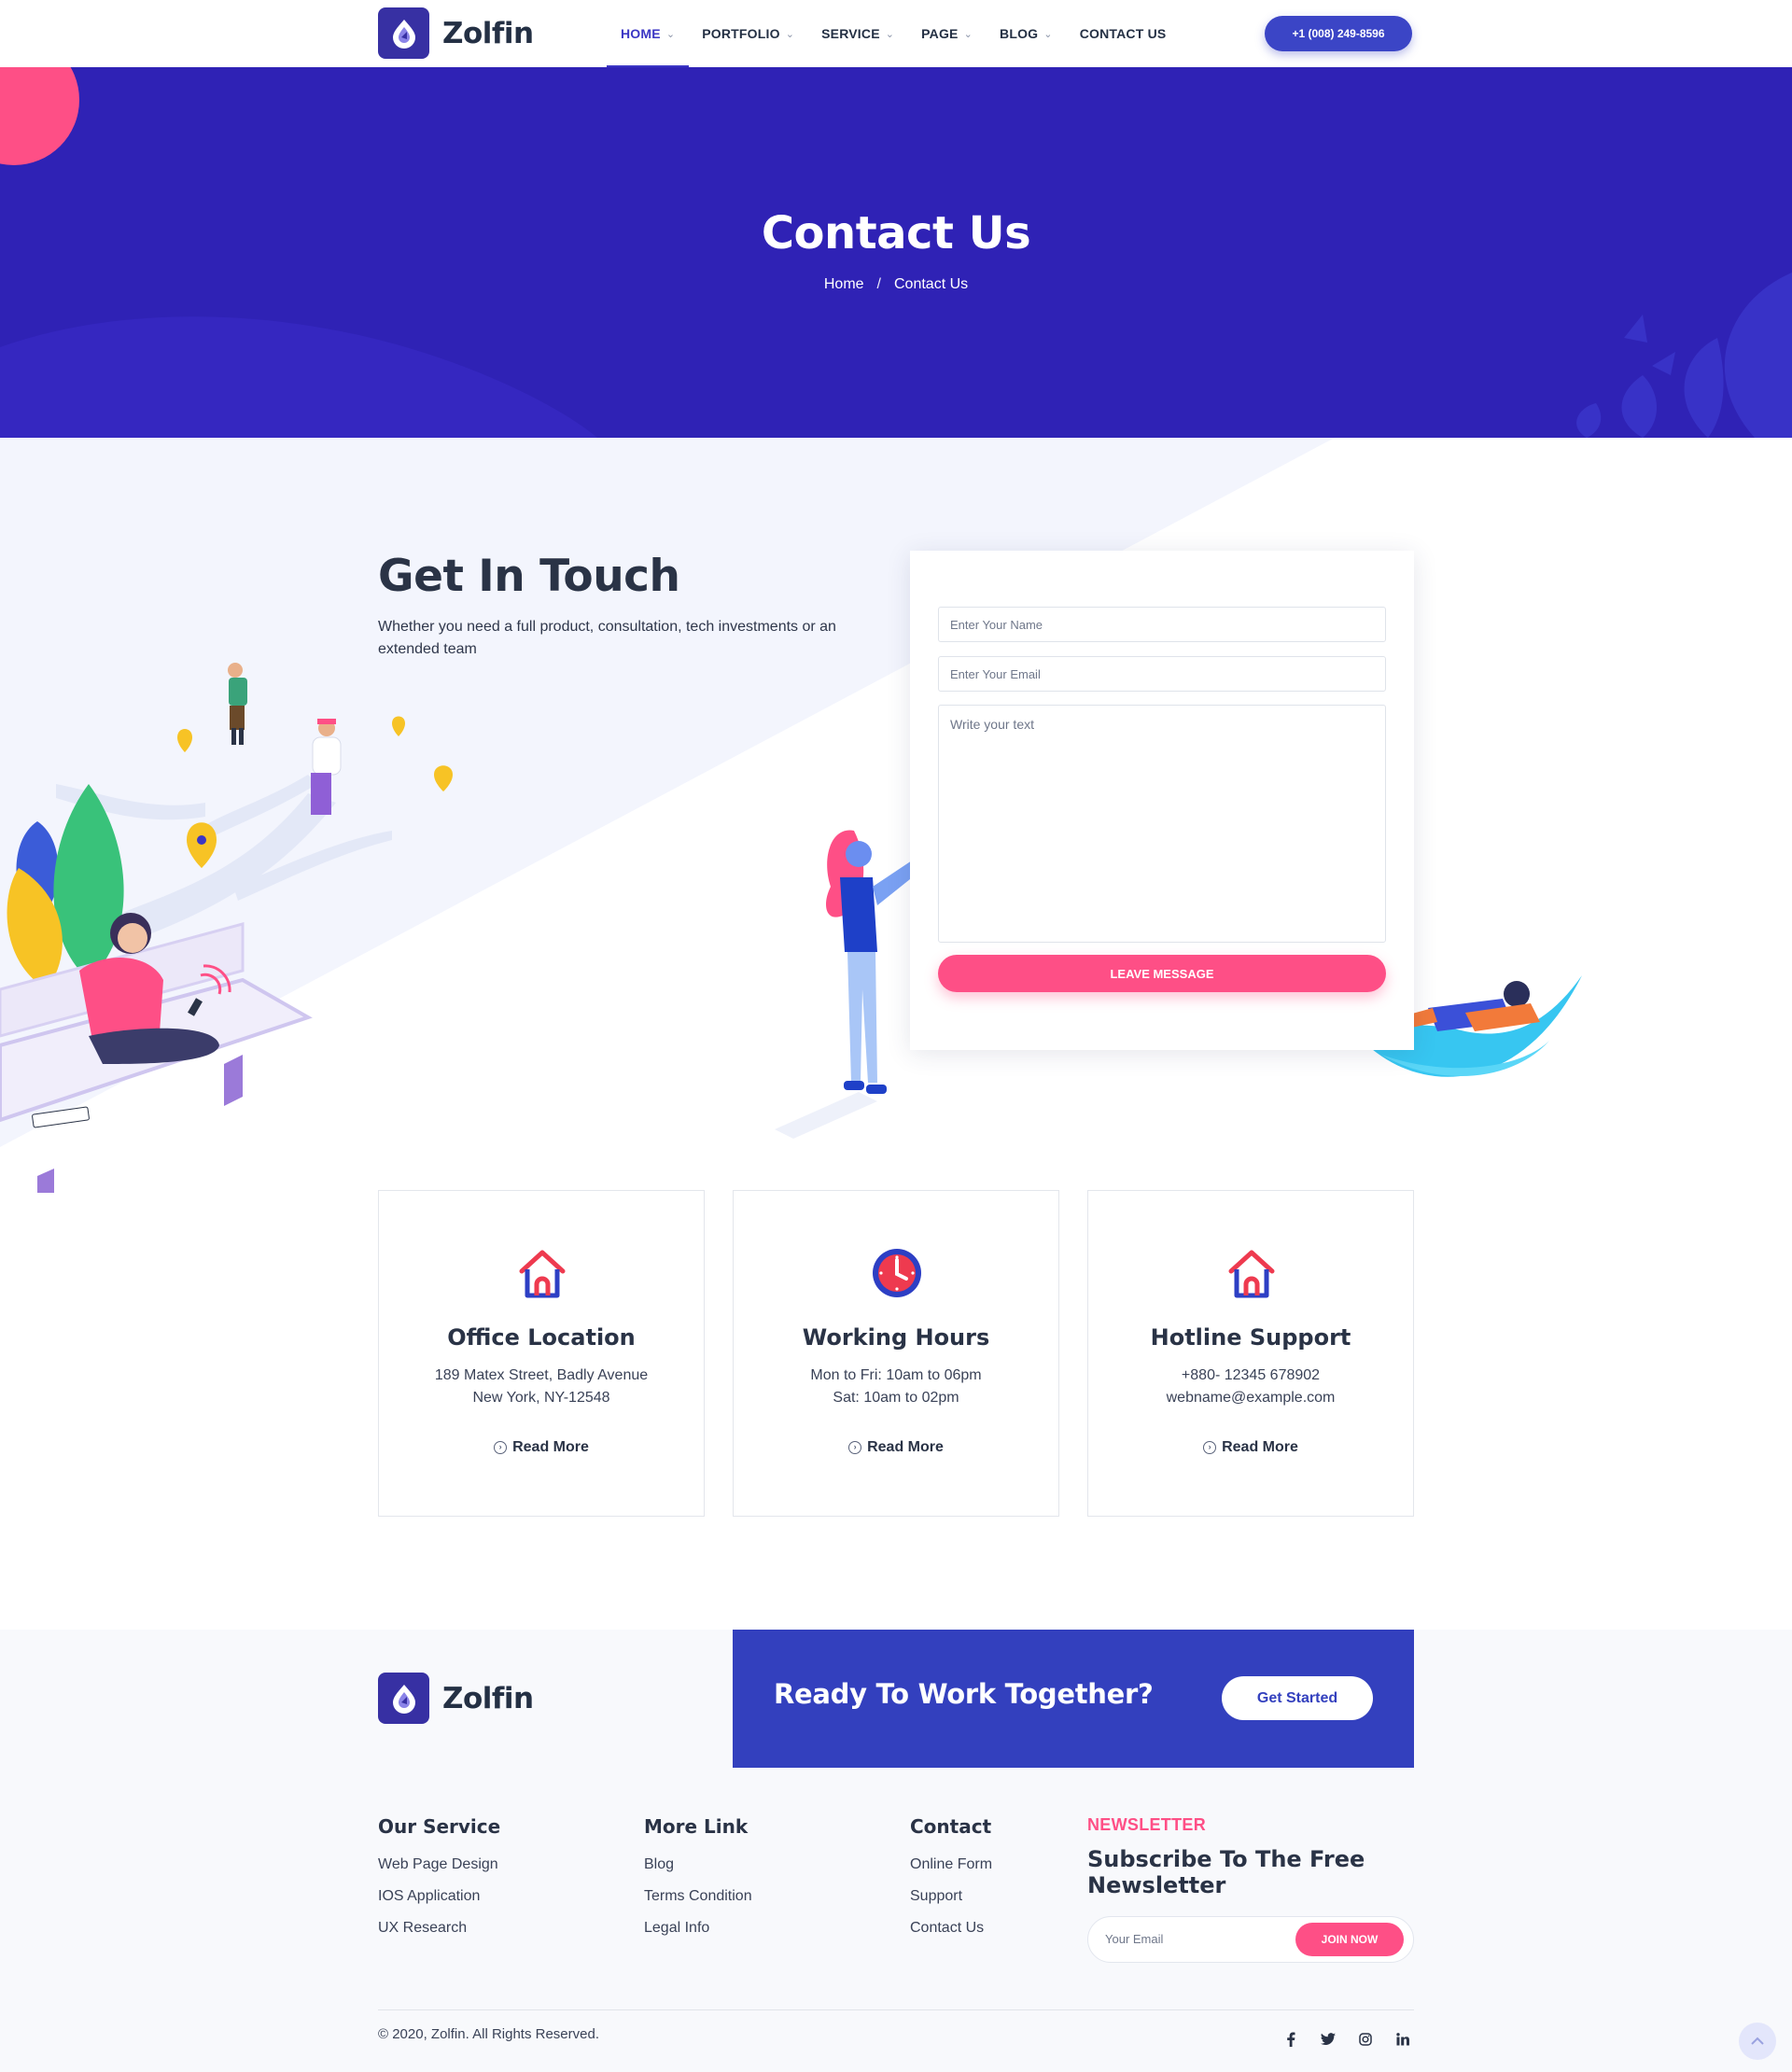 This screenshot has width=1792, height=2072. I want to click on leave-message-button: LEAVE MESSAGE, so click(1162, 973).